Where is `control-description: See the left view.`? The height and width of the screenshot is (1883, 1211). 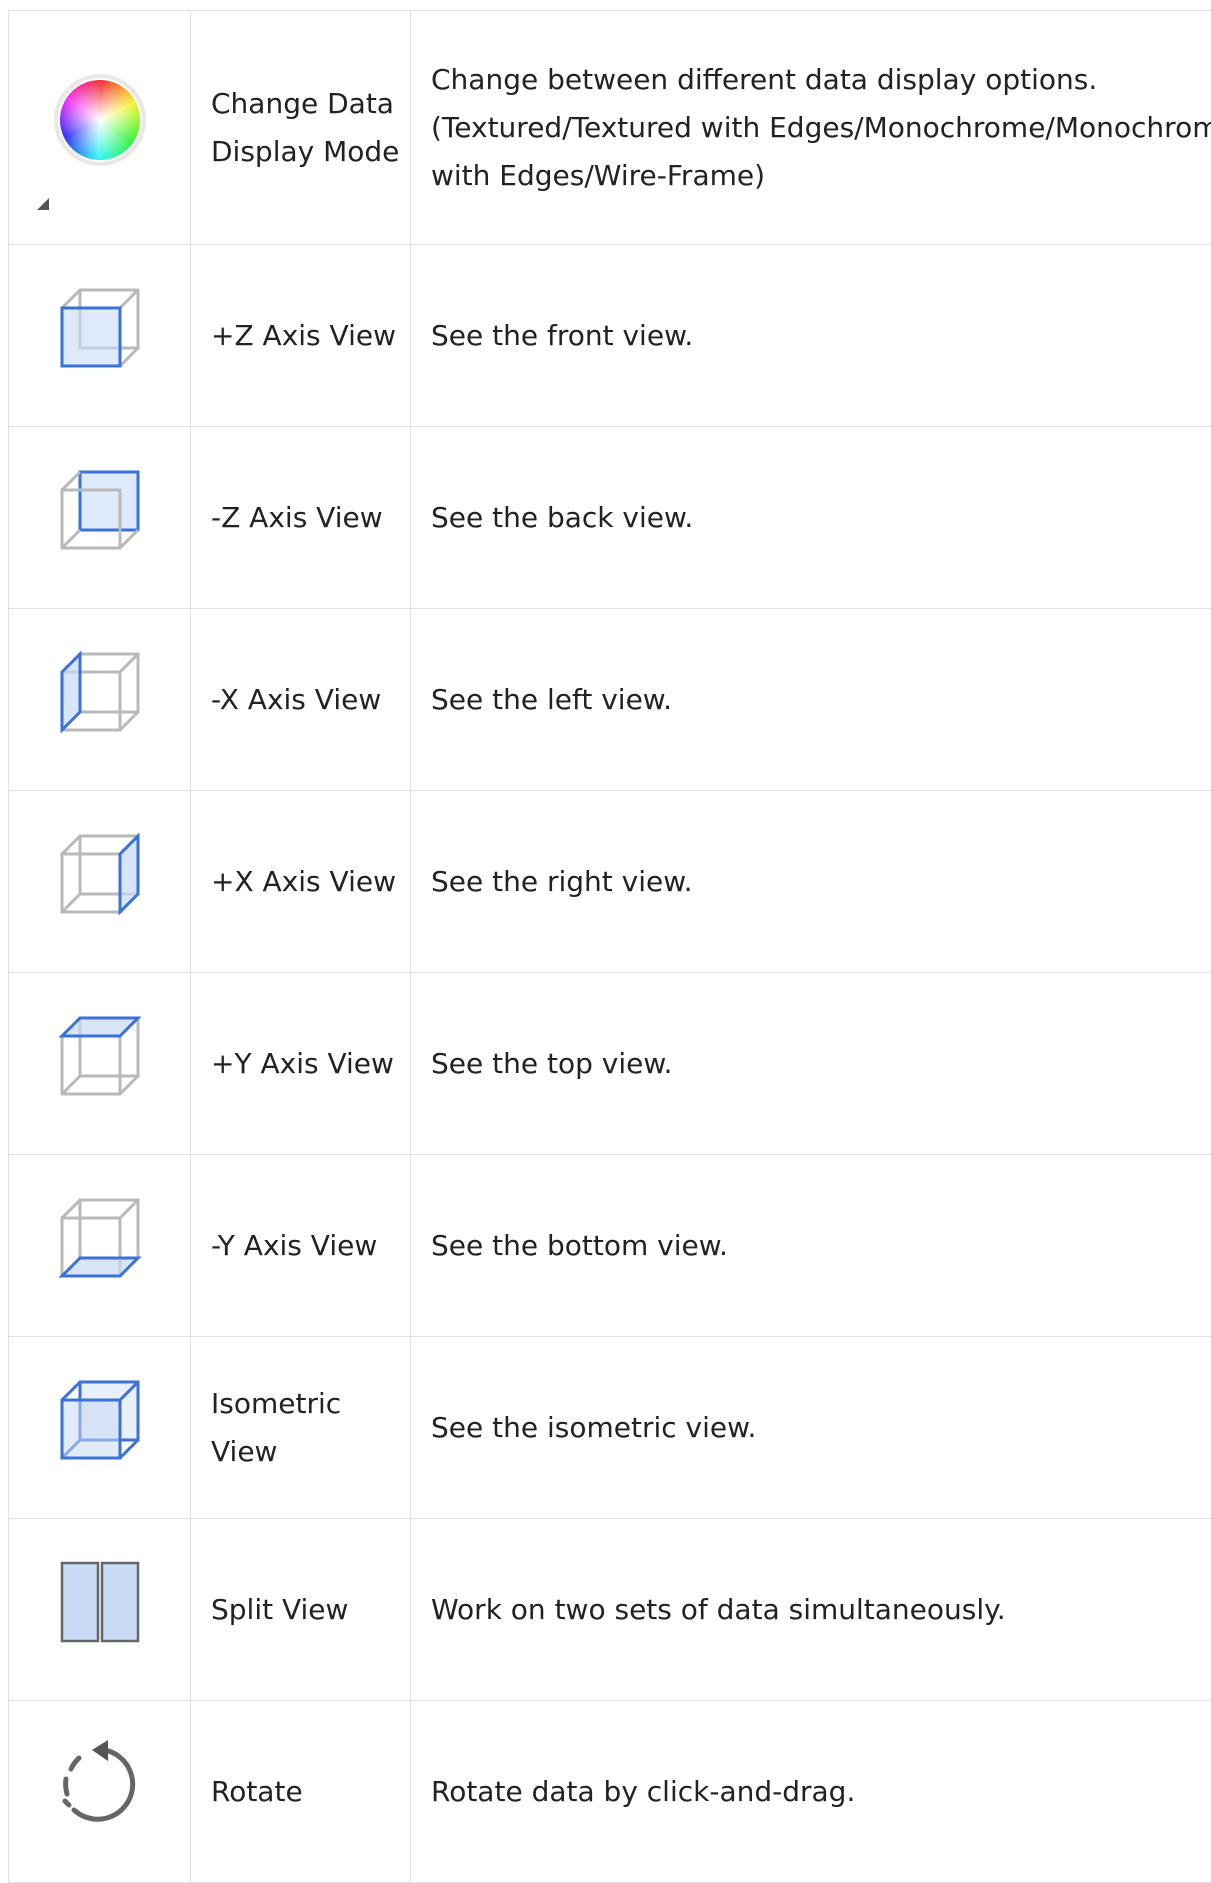
control-description: See the left view. is located at coordinates (811, 700).